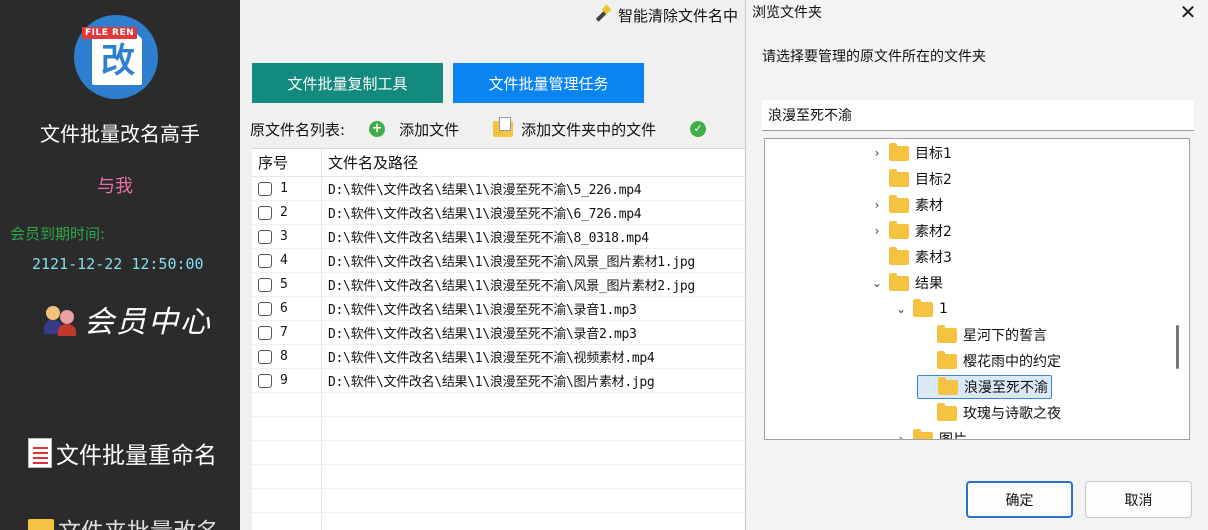 The width and height of the screenshot is (1208, 530). I want to click on dialog-title: 浏览文件夹, so click(787, 13).